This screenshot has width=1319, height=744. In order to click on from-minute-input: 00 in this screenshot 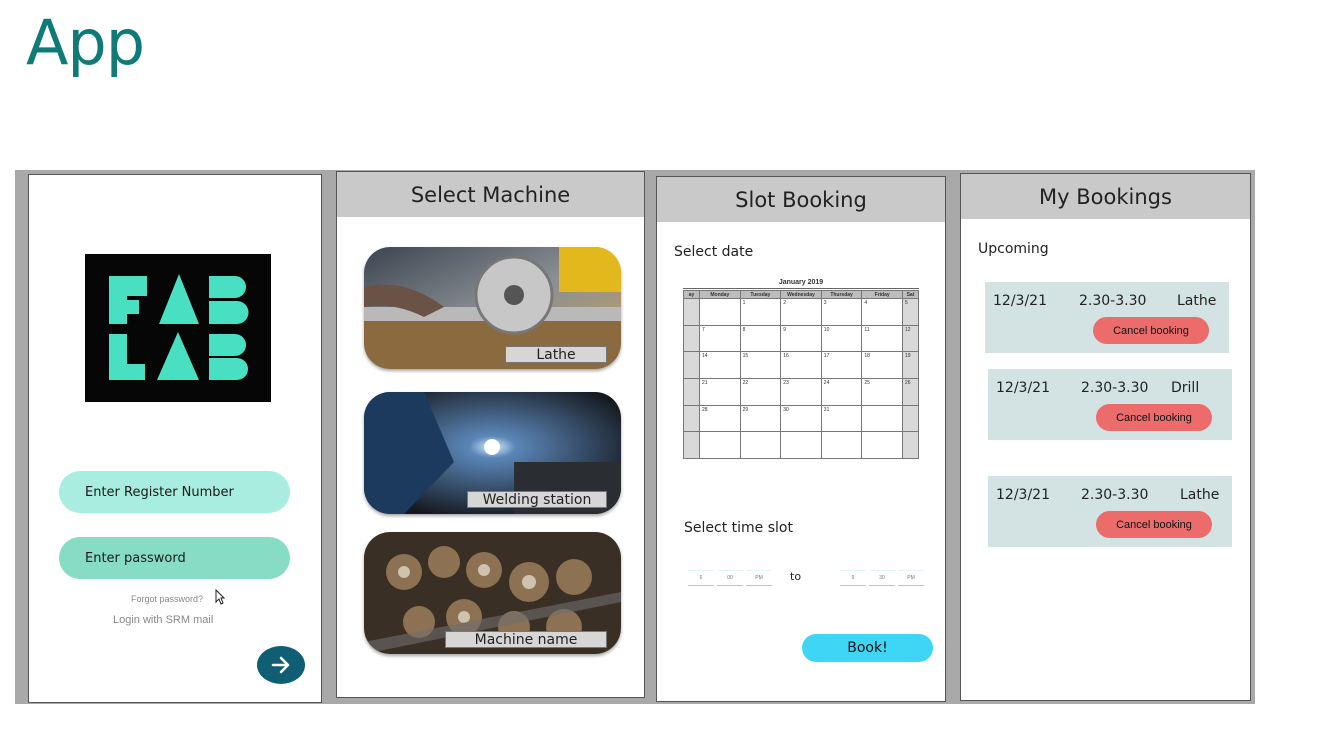, I will do `click(730, 578)`.